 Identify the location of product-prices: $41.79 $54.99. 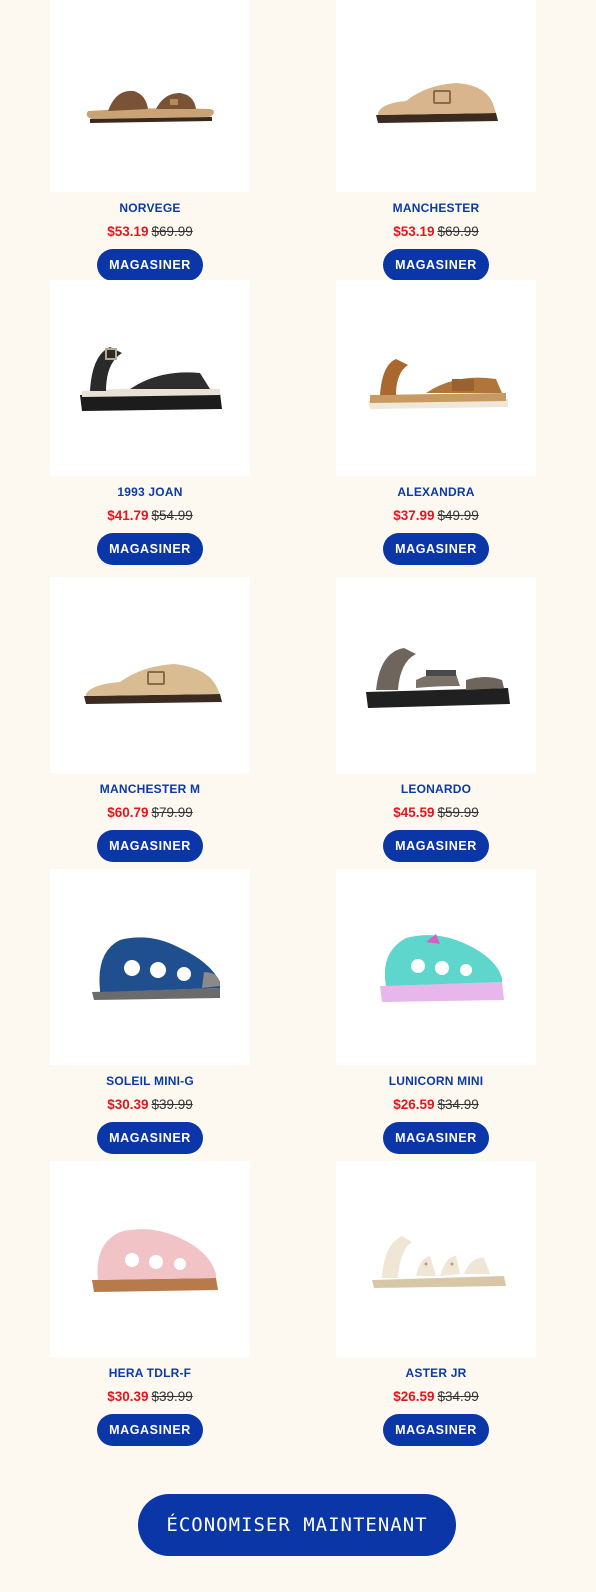
(150, 516).